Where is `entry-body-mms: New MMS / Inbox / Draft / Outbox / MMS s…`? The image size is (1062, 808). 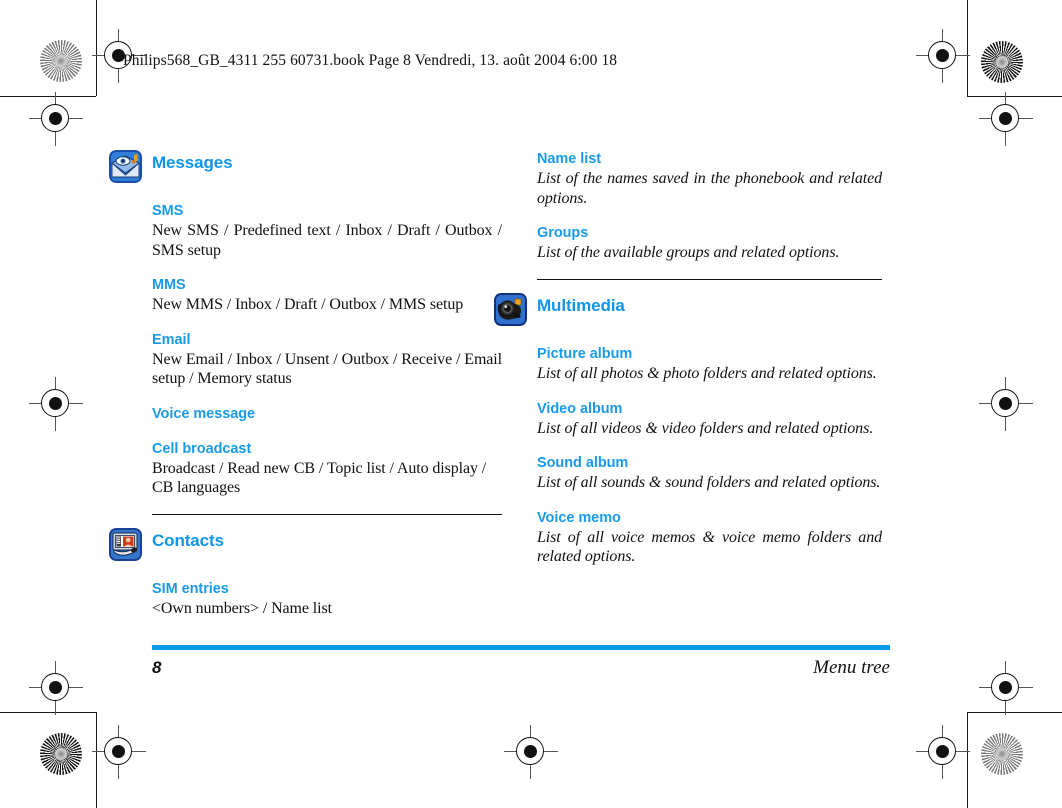 entry-body-mms: New MMS / Inbox / Draft / Outbox / MMS s… is located at coordinates (308, 304).